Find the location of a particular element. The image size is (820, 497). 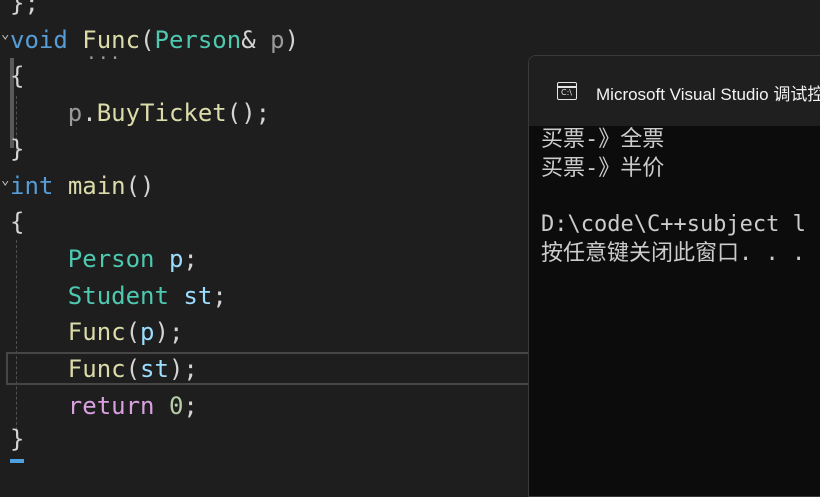

code-line: void Func(Person& p) is located at coordinates (154, 40).